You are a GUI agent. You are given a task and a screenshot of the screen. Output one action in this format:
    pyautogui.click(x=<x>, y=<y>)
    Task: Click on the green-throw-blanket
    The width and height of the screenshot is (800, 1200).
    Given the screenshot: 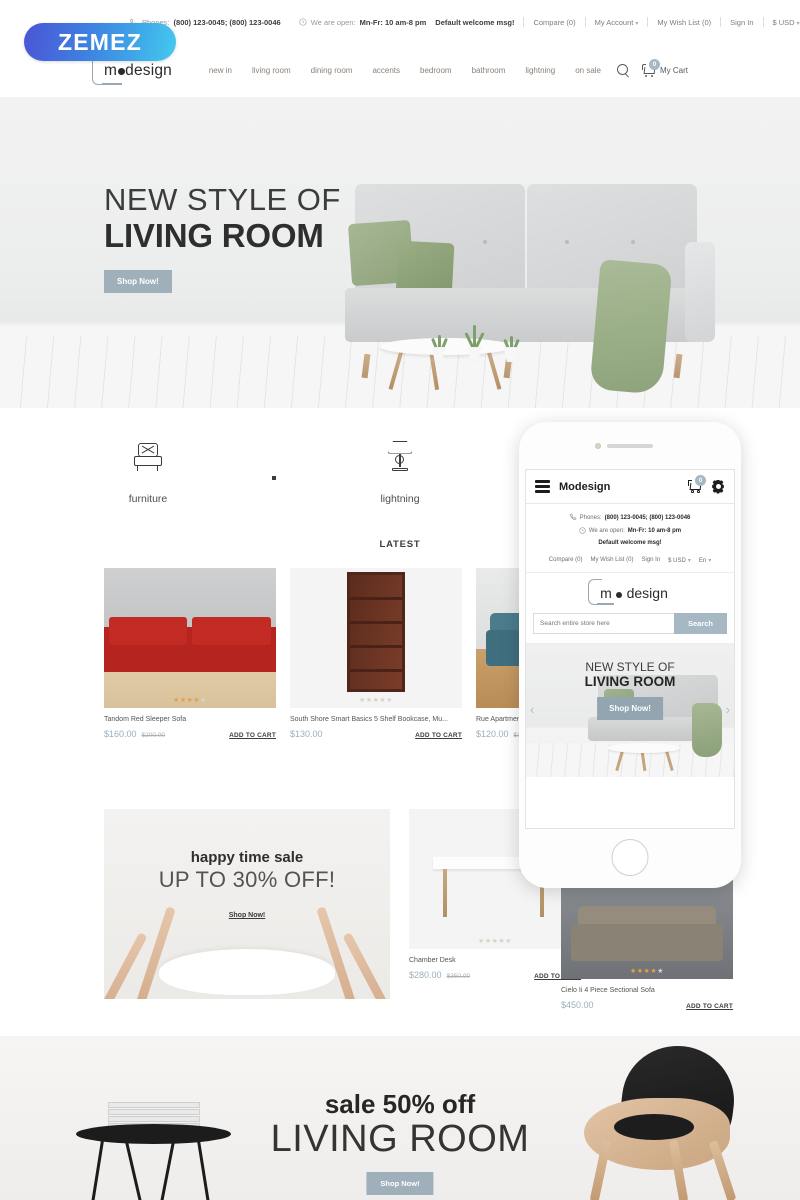 What is the action you would take?
    pyautogui.click(x=631, y=327)
    